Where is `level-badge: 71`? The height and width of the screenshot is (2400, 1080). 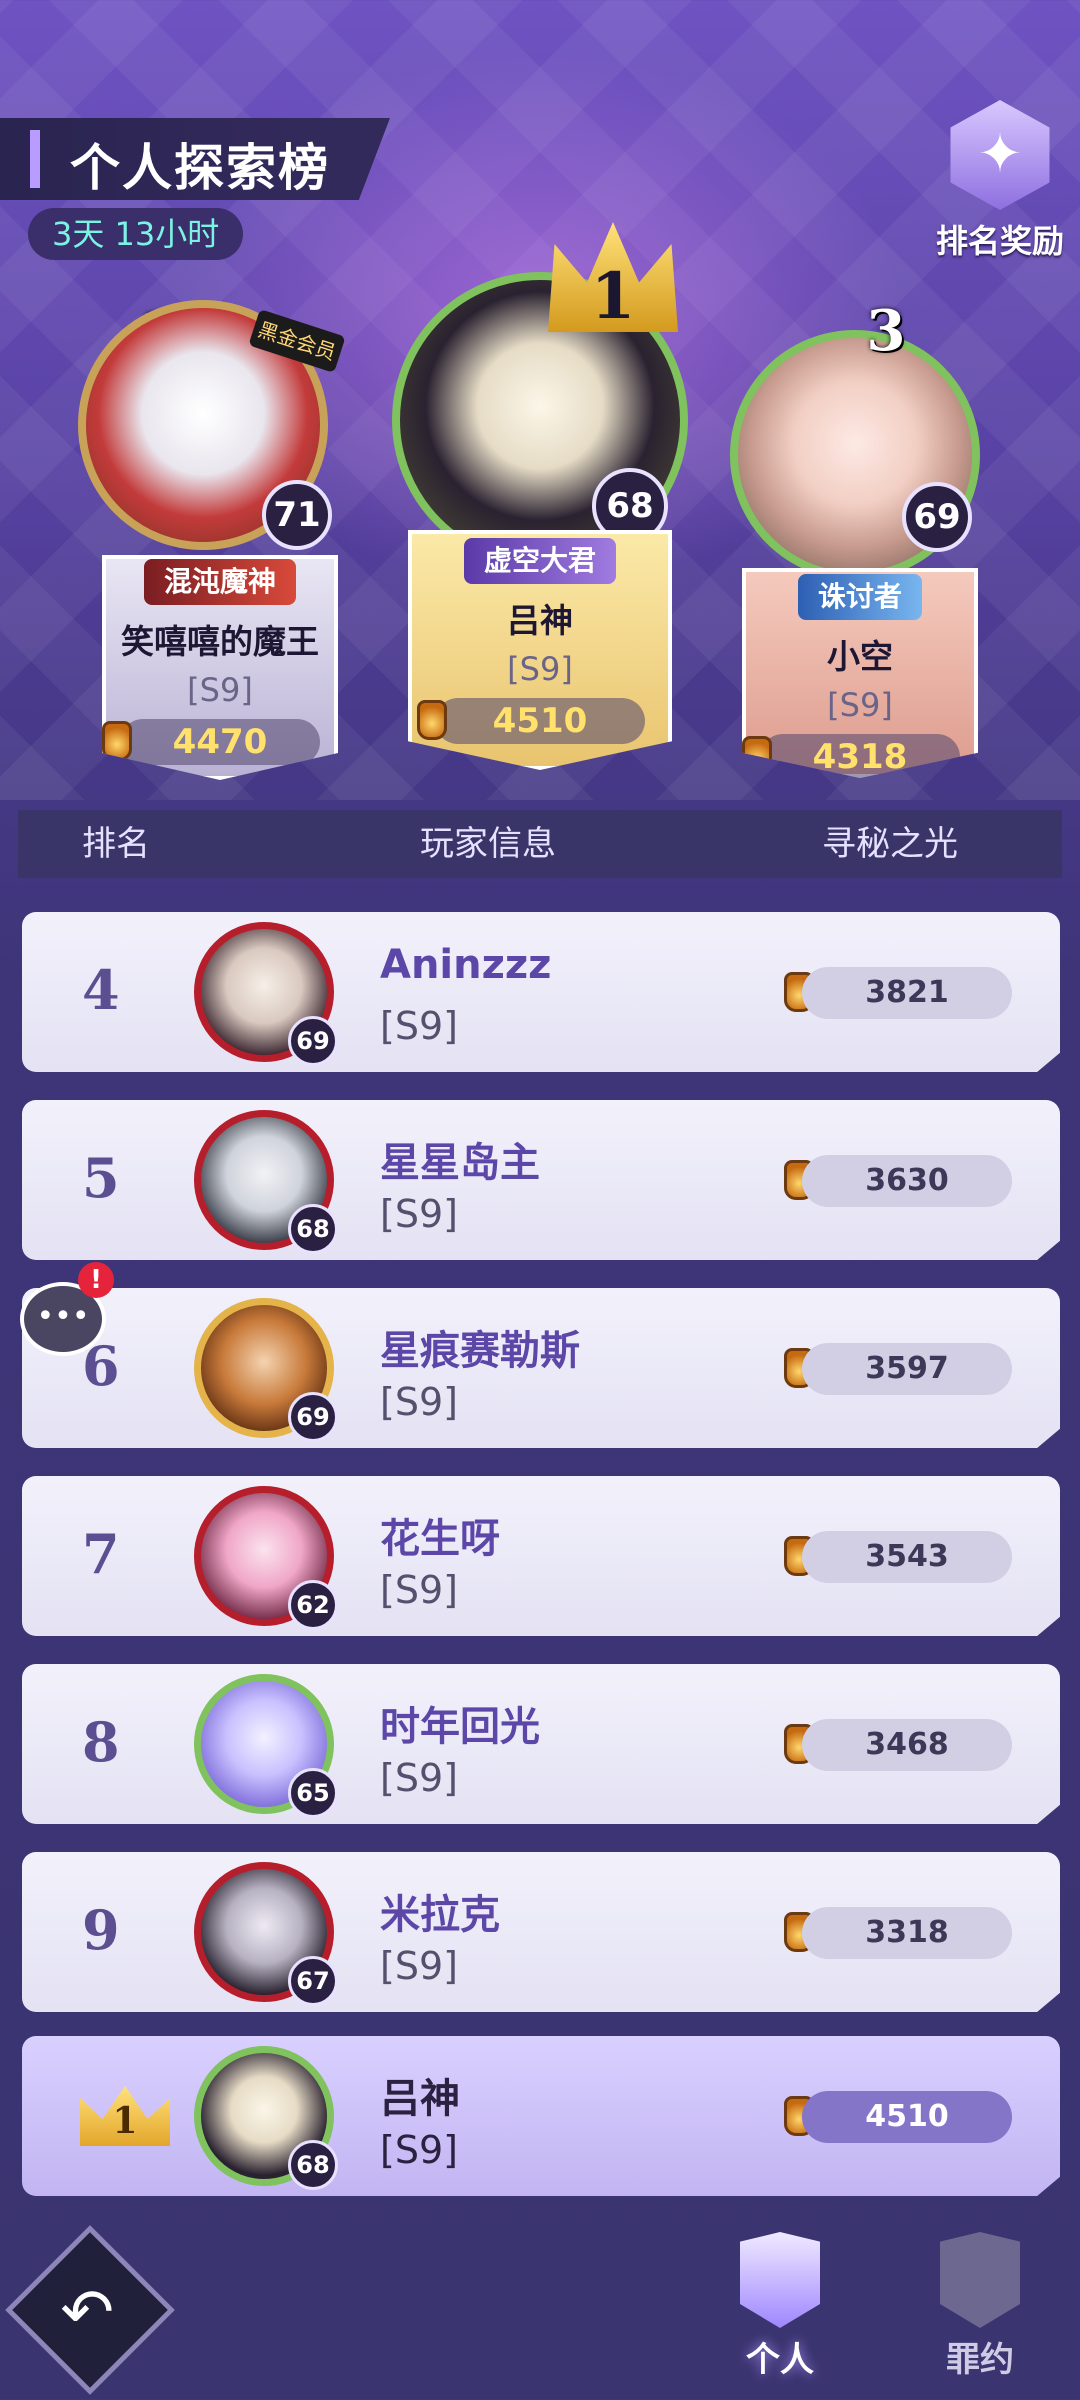 level-badge: 71 is located at coordinates (297, 515).